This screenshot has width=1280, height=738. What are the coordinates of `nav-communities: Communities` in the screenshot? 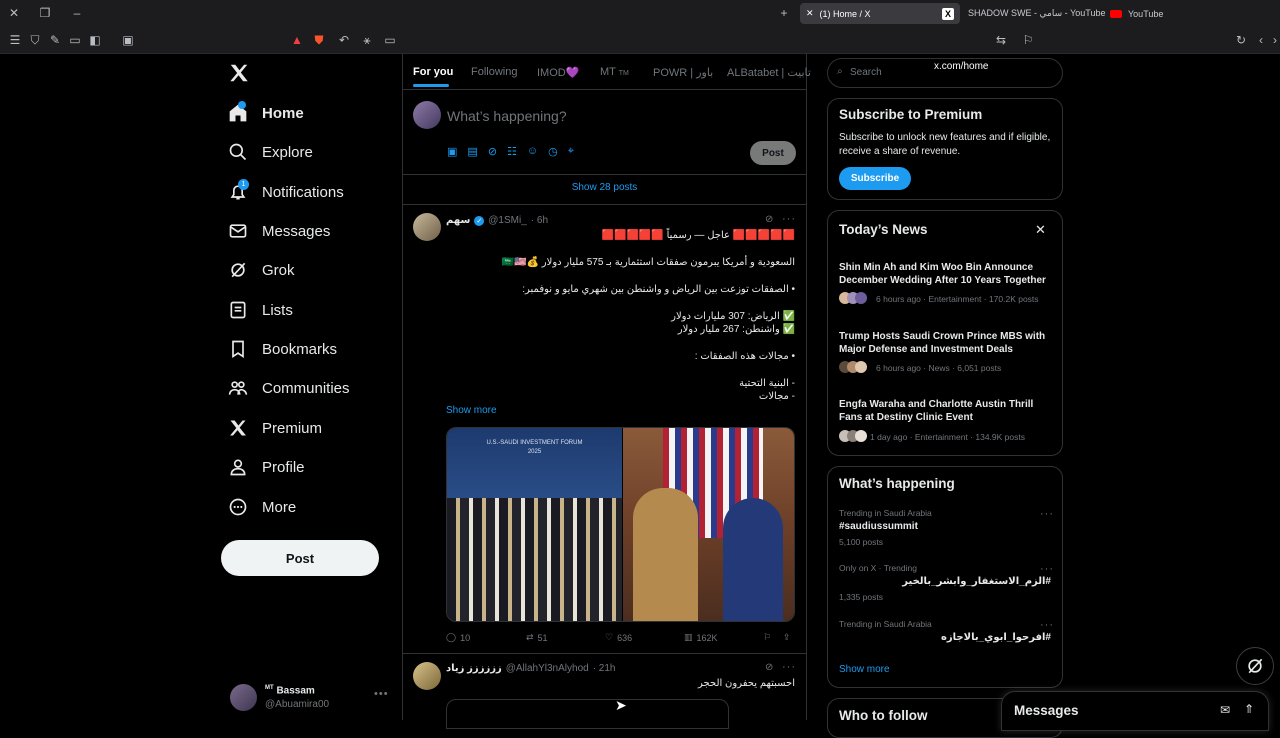 It's located at (289, 388).